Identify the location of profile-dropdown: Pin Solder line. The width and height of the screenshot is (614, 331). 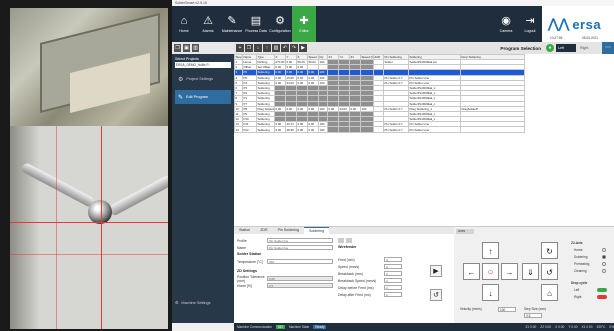
(300, 240).